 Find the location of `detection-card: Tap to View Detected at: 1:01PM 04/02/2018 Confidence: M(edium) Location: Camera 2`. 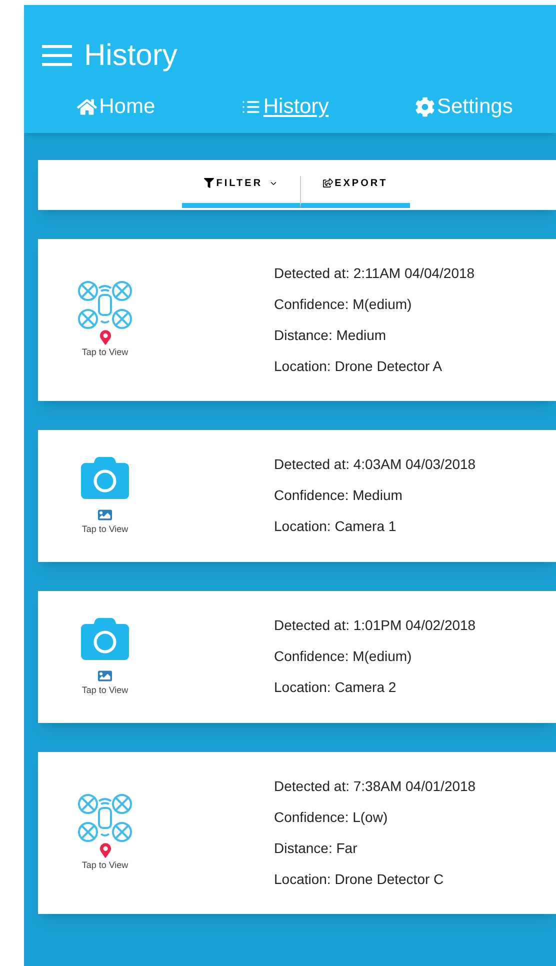

detection-card: Tap to View Detected at: 1:01PM 04/02/2018 Confidence: M(edium) Location: Camera 2 is located at coordinates (297, 656).